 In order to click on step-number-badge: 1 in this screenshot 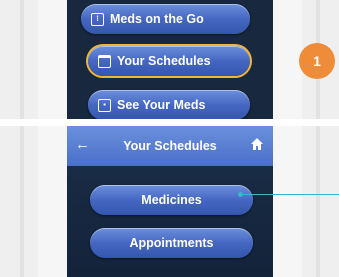, I will do `click(317, 61)`.